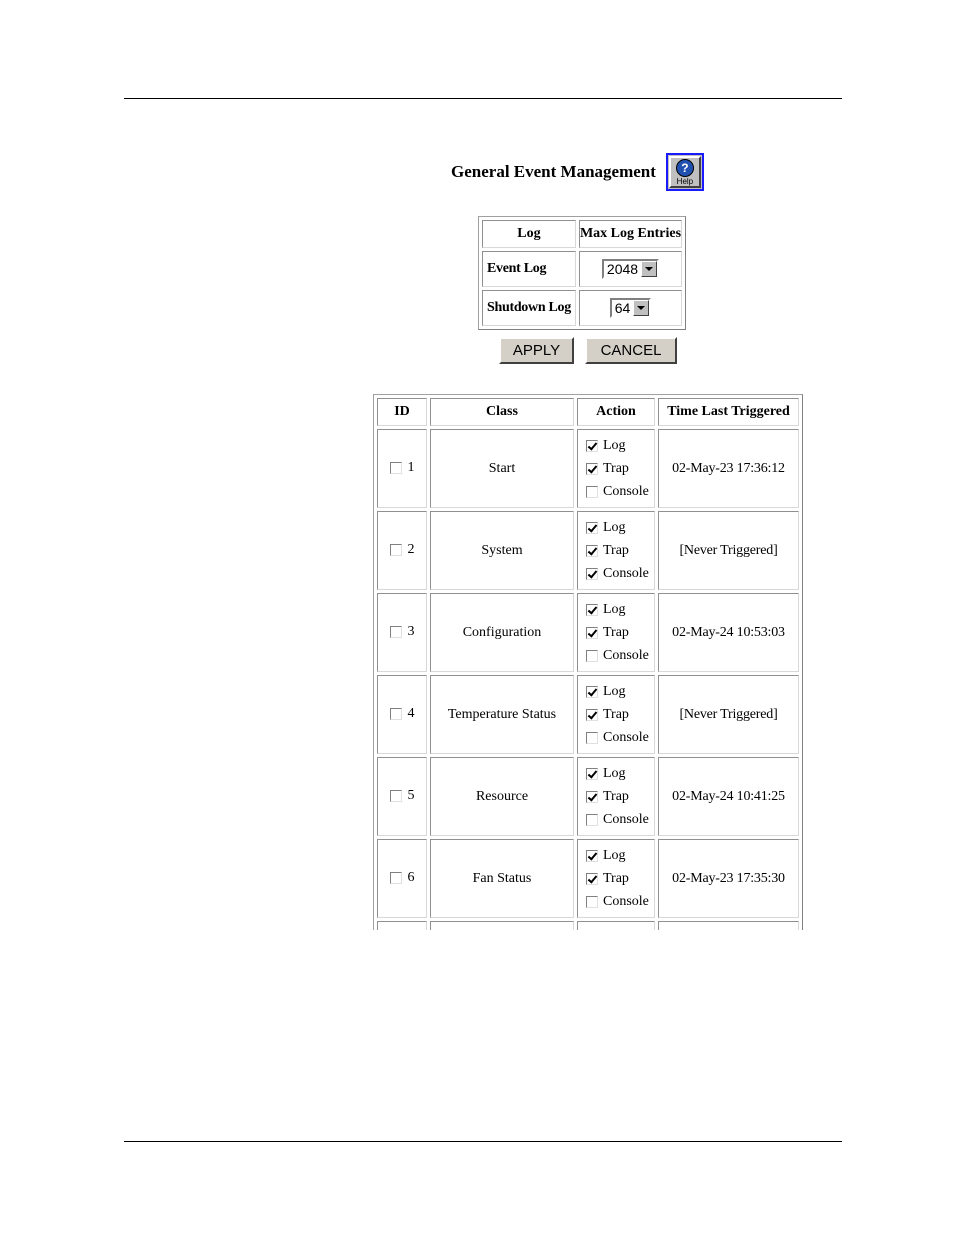  What do you see at coordinates (630, 234) in the screenshot?
I see `header-max-log-entries: Max Log Entries` at bounding box center [630, 234].